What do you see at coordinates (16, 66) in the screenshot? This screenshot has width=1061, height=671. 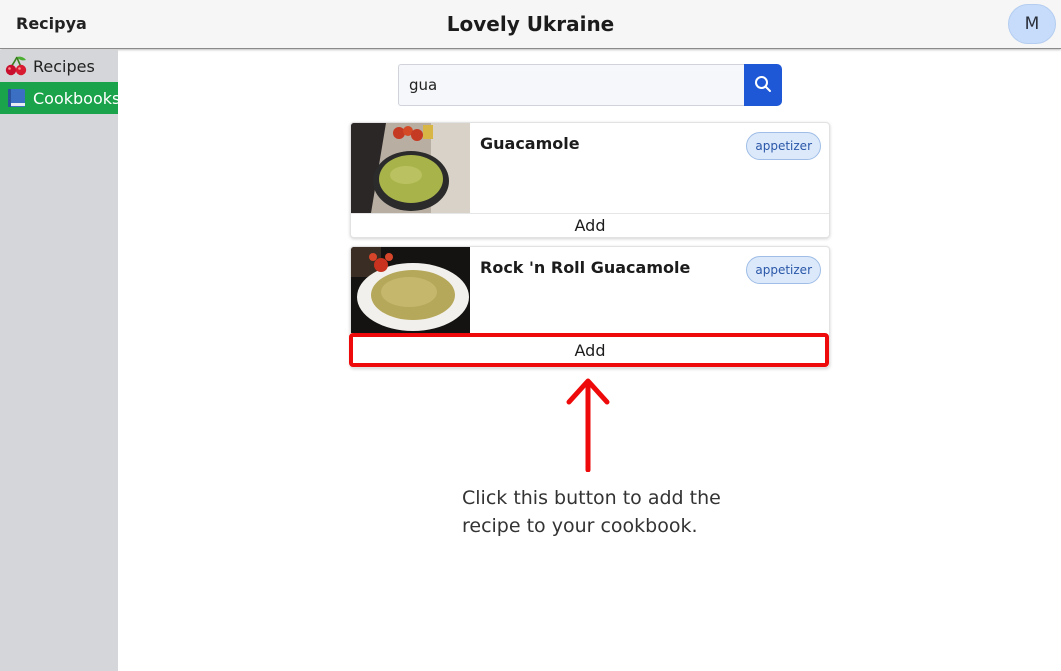 I see `cherries-icon` at bounding box center [16, 66].